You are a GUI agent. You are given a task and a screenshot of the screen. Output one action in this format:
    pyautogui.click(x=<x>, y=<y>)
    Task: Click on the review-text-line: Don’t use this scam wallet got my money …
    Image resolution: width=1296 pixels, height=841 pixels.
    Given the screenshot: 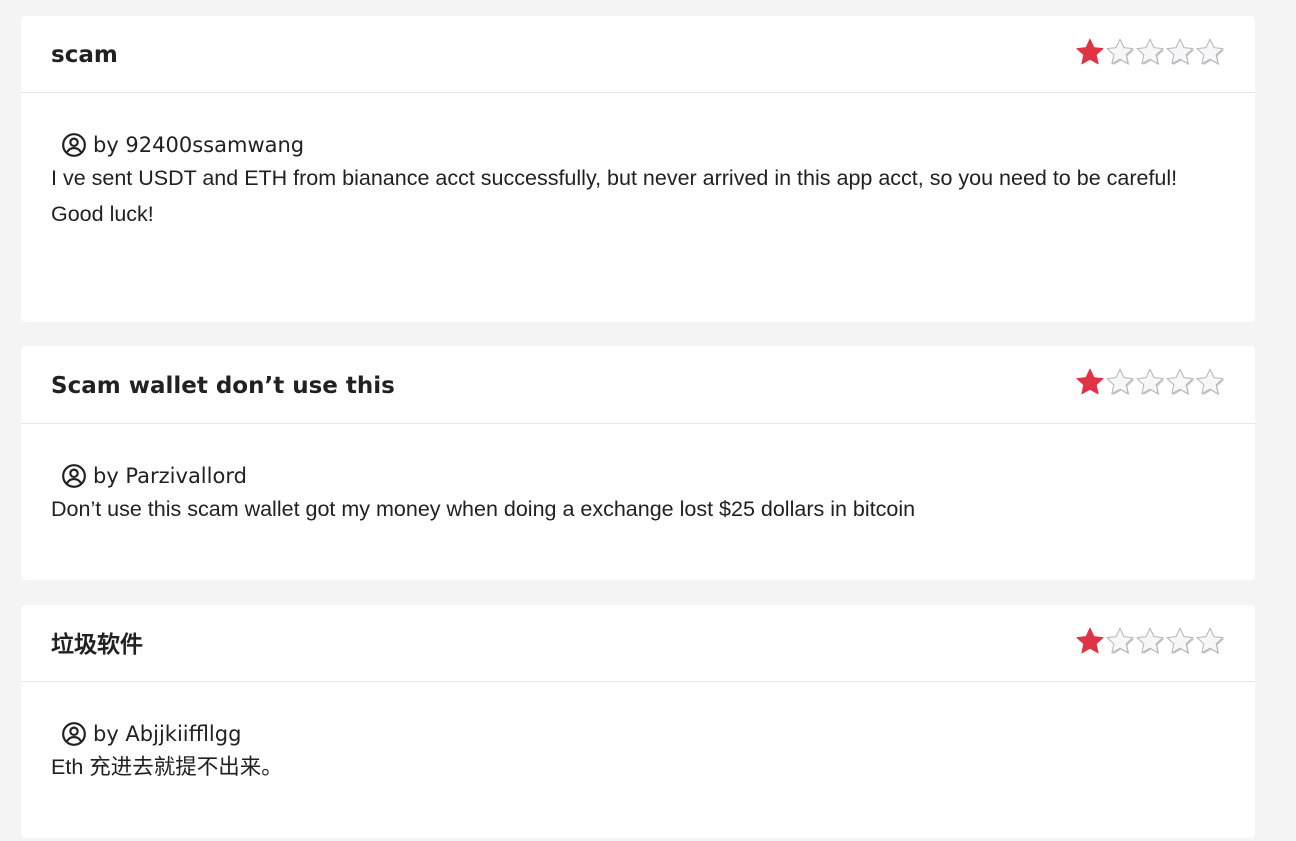 What is the action you would take?
    pyautogui.click(x=483, y=509)
    